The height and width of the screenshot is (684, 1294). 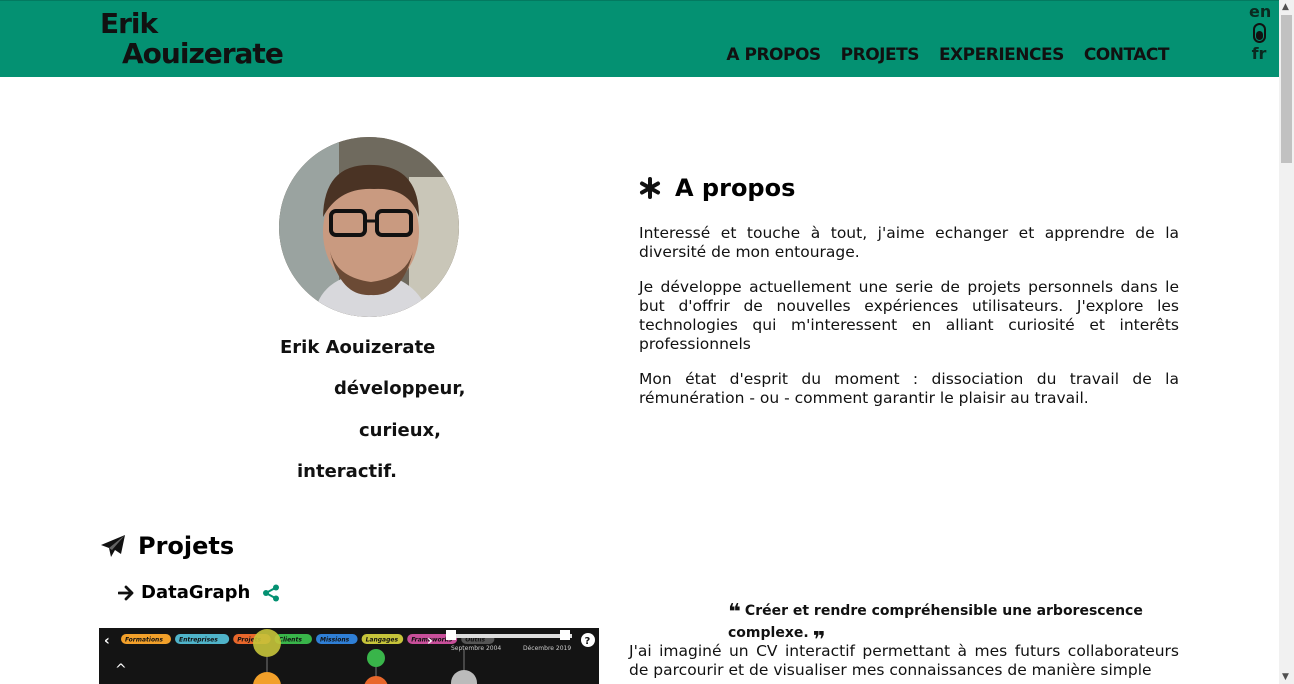 I want to click on preview-date-start: Septembre 2004, so click(x=476, y=648).